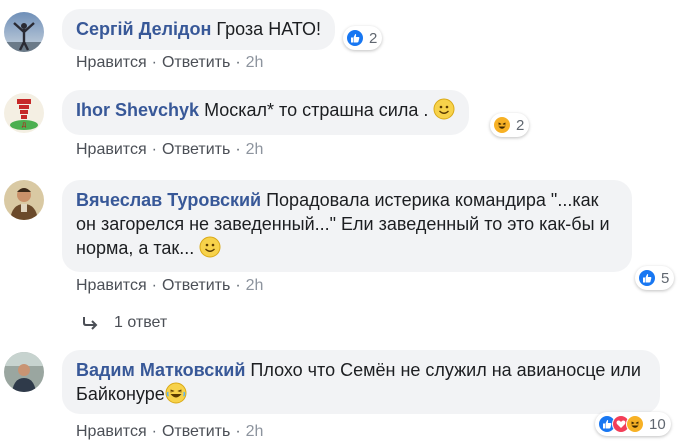  I want to click on comment-bubble: Ihor Shevchyk Москал* то страшна сила ., so click(266, 112).